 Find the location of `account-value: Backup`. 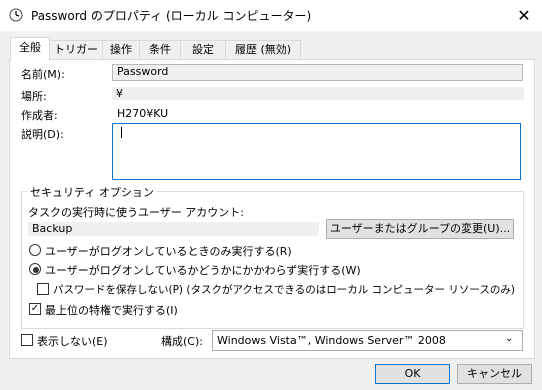

account-value: Backup is located at coordinates (173, 229).